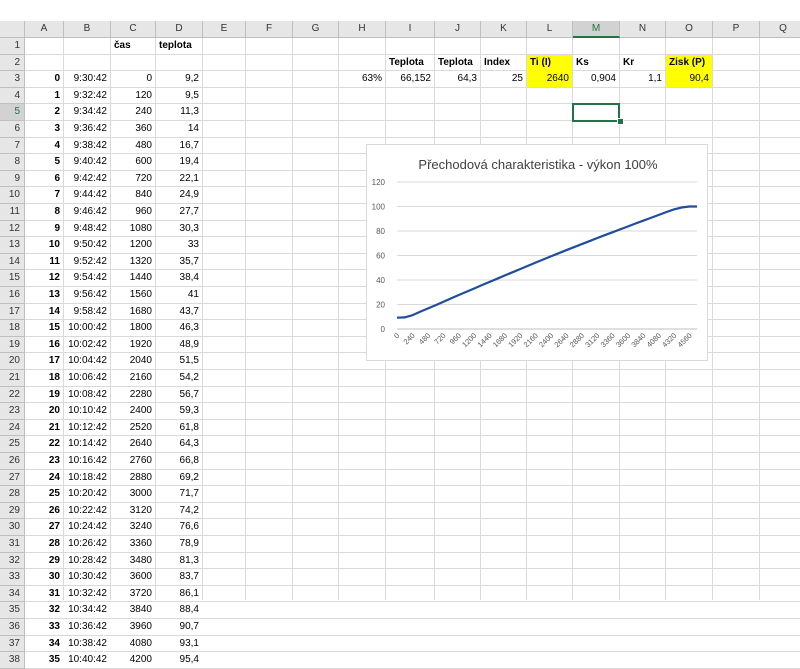  What do you see at coordinates (87, 627) in the screenshot?
I see `data-time-cell: 10:36:42` at bounding box center [87, 627].